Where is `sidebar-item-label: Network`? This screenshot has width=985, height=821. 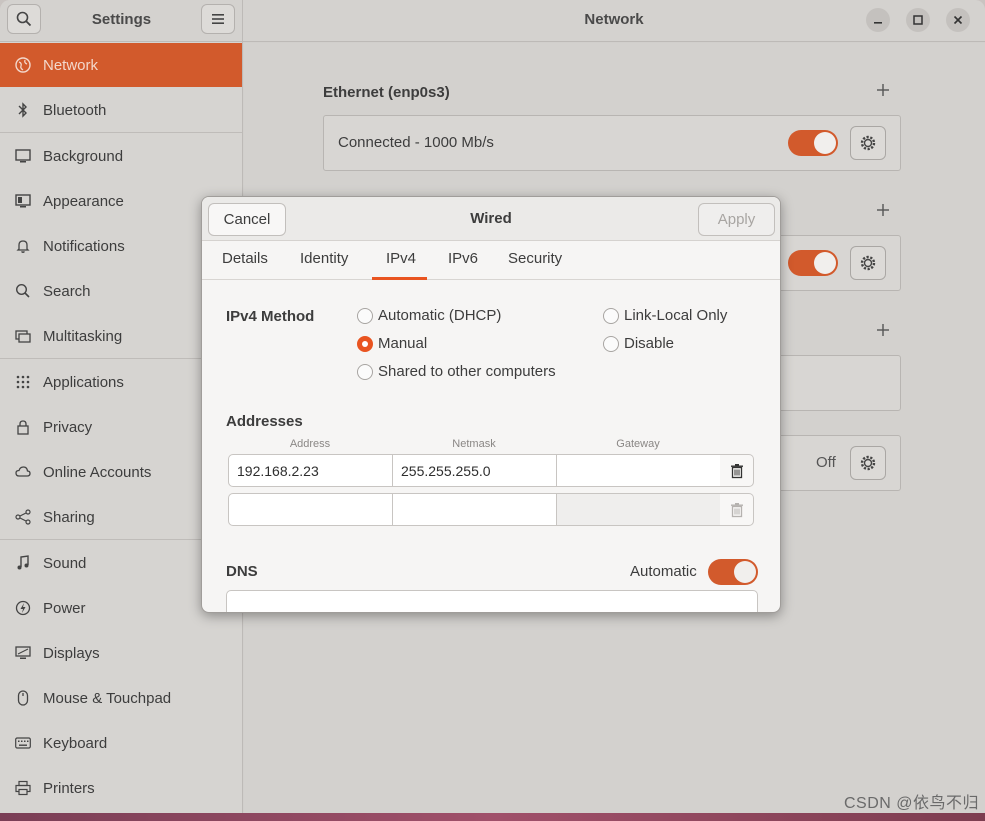
sidebar-item-label: Network is located at coordinates (71, 65).